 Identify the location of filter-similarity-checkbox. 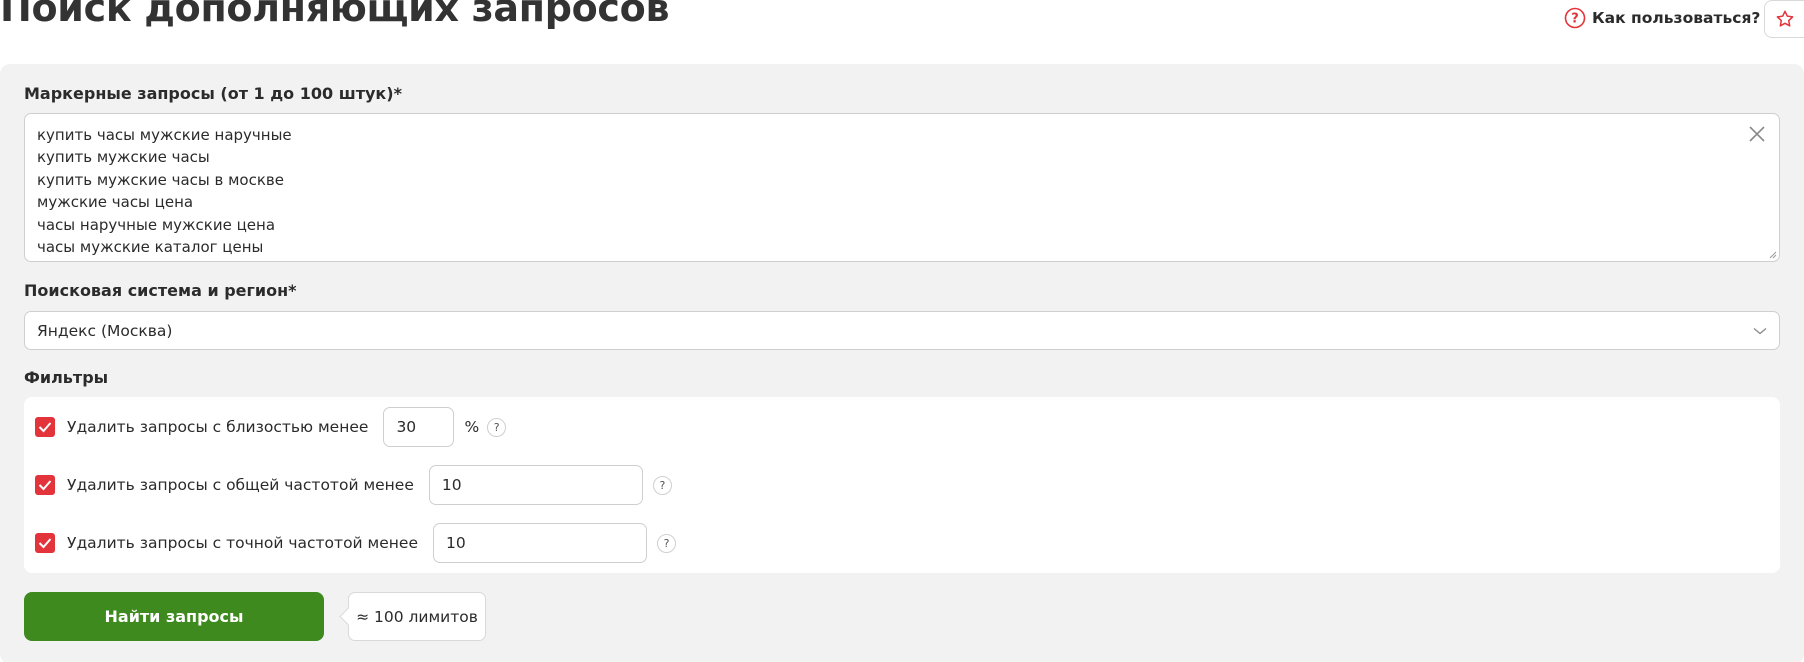
(45, 427).